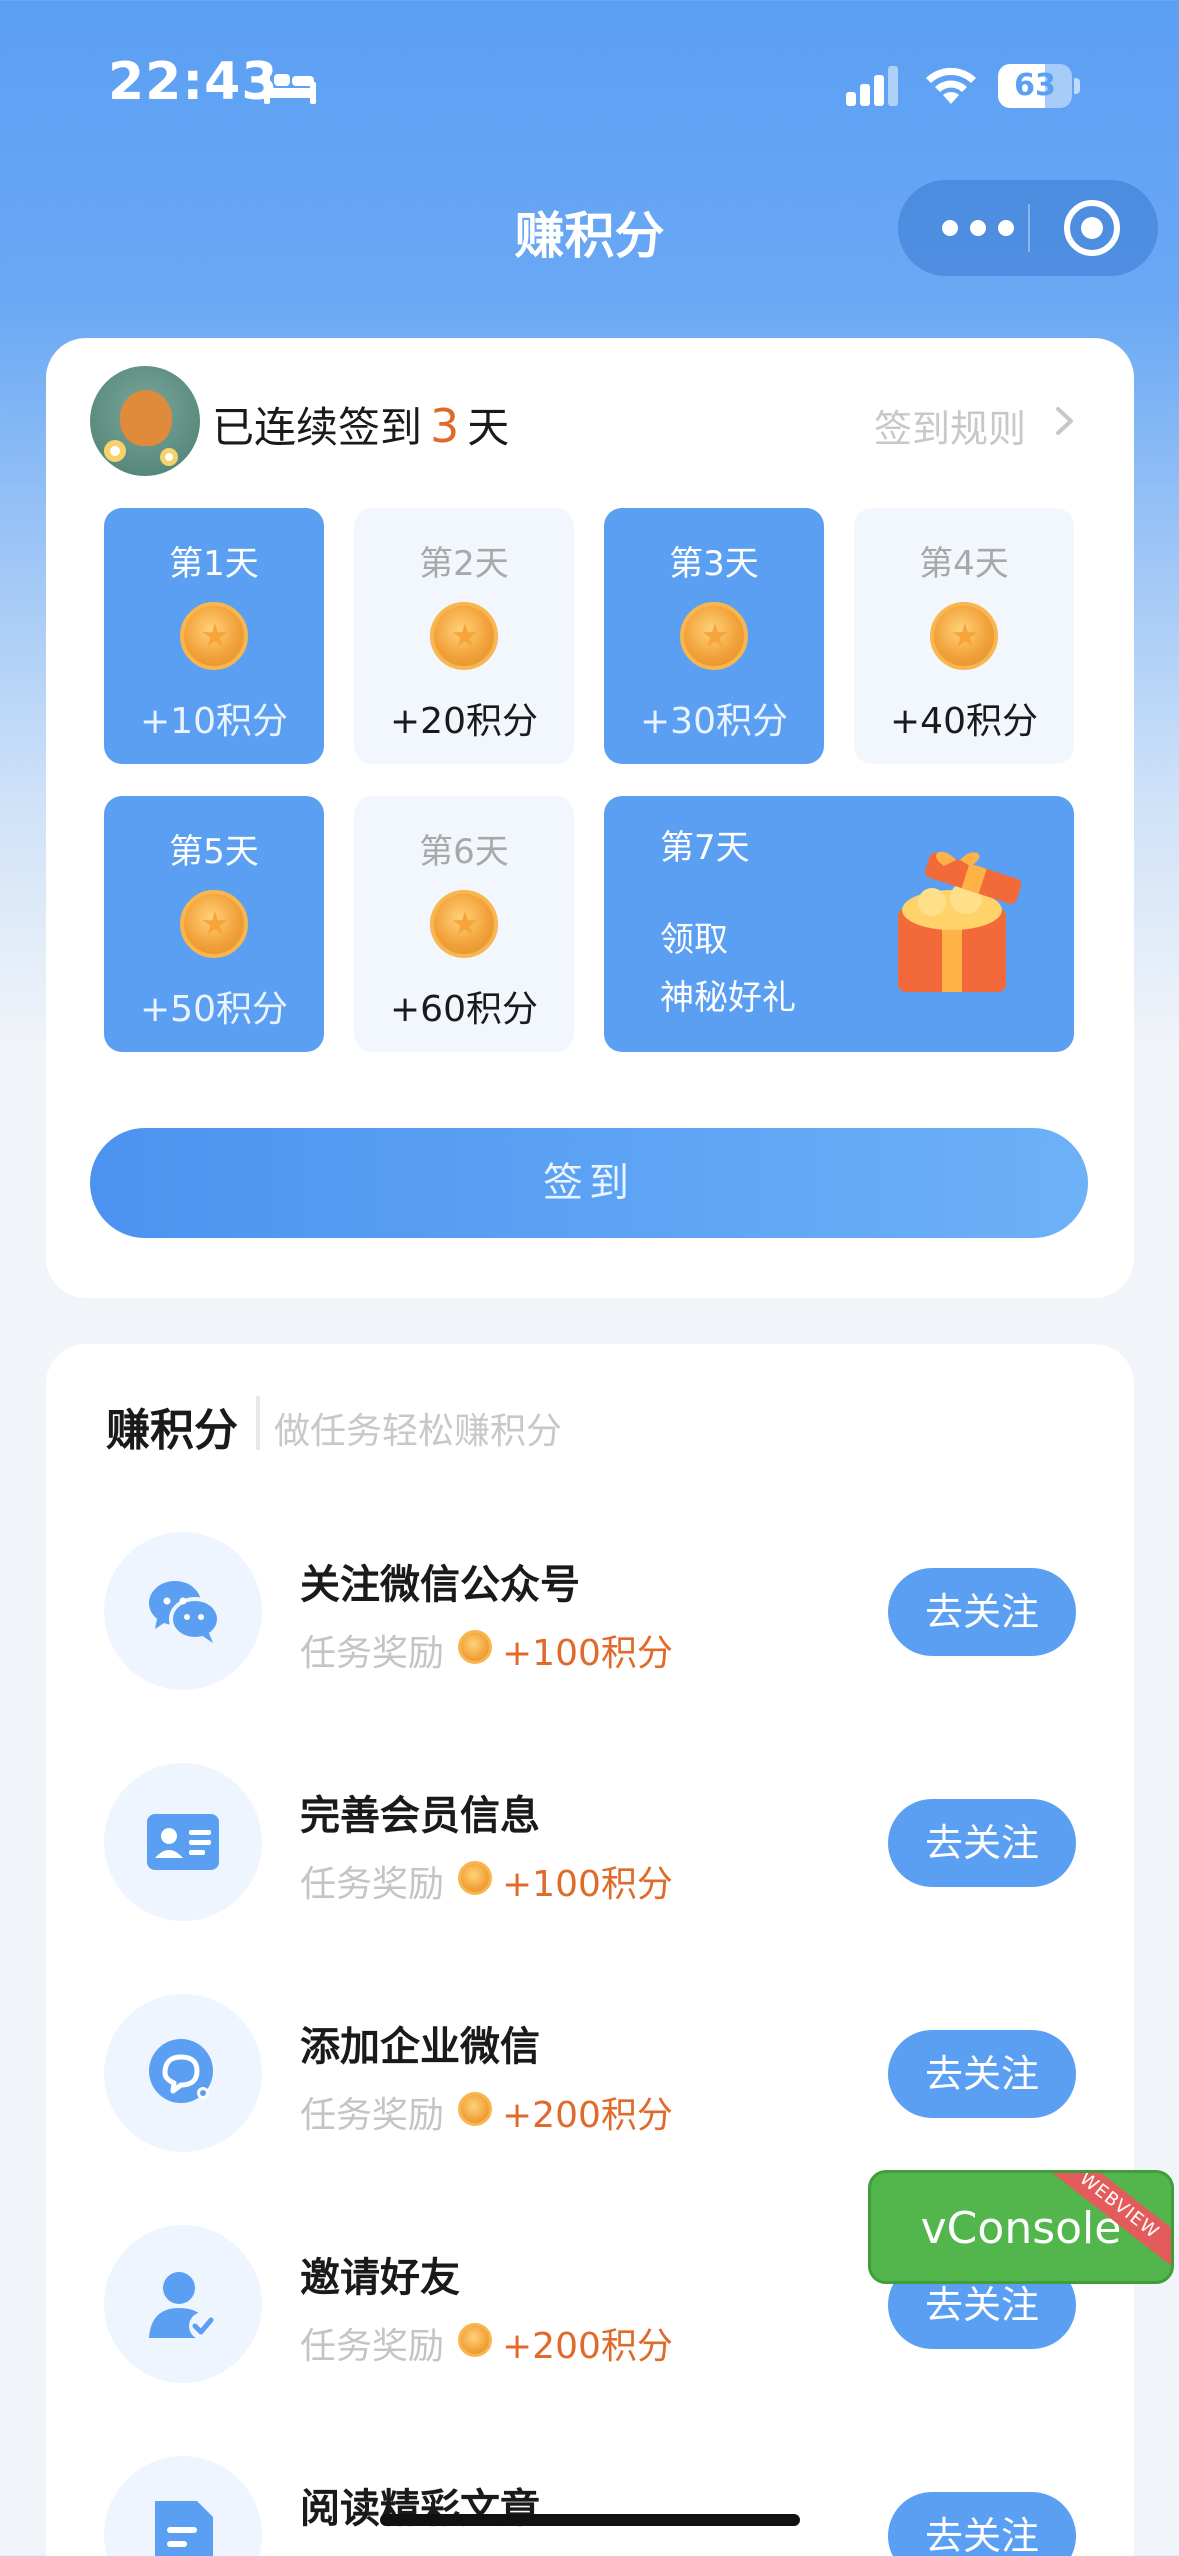 The image size is (1179, 2556). Describe the element at coordinates (464, 852) in the screenshot. I see `day-label: 第6天` at that location.